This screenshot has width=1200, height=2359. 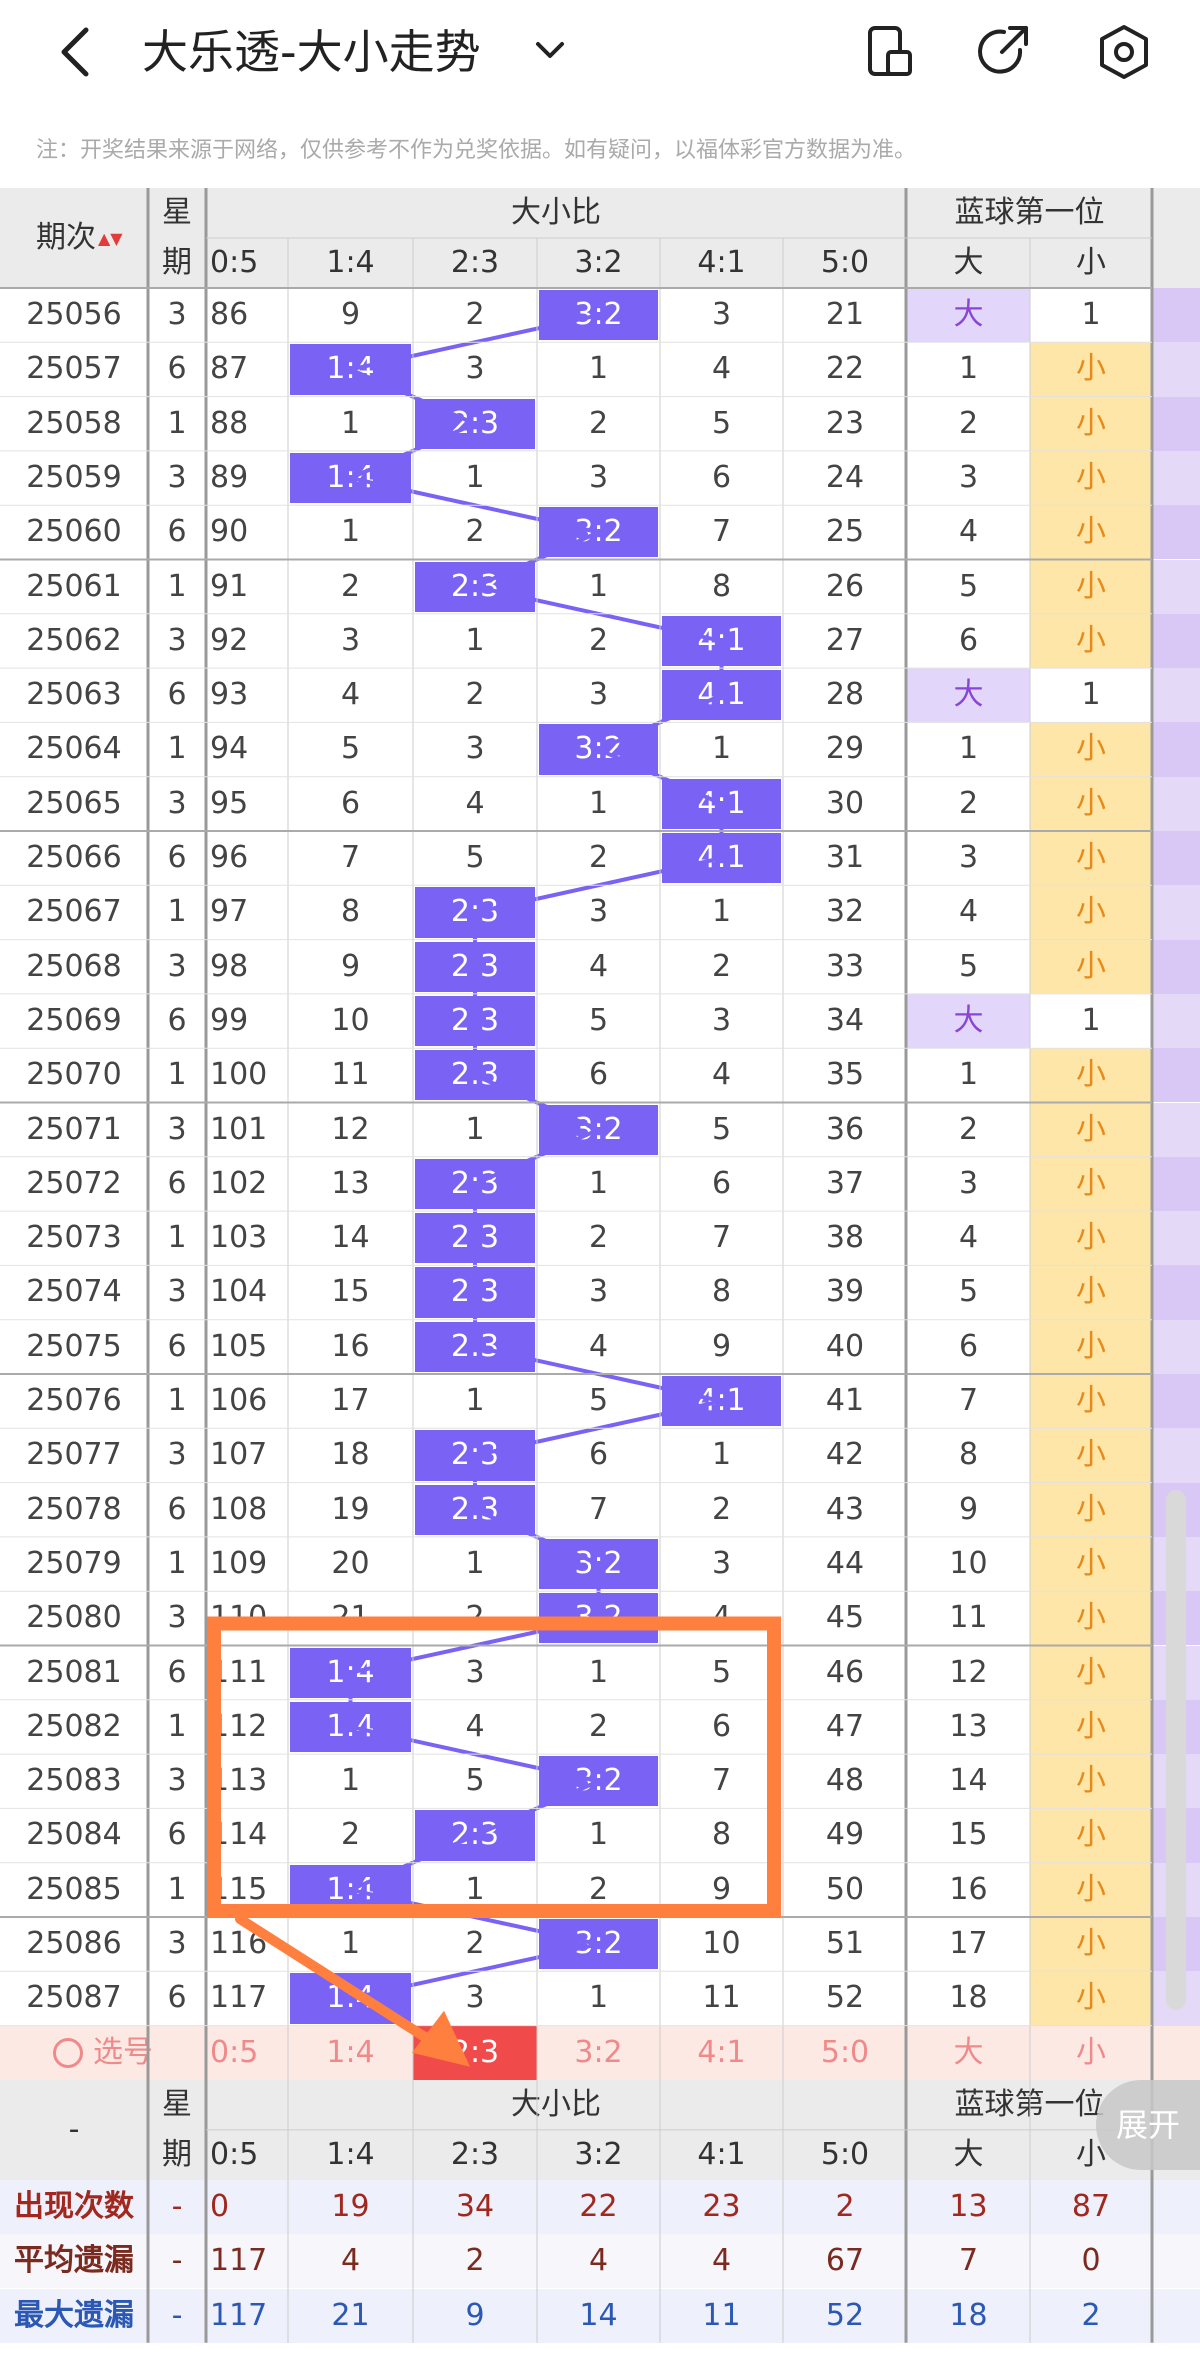 What do you see at coordinates (550, 50) in the screenshot?
I see `chevron-down-icon` at bounding box center [550, 50].